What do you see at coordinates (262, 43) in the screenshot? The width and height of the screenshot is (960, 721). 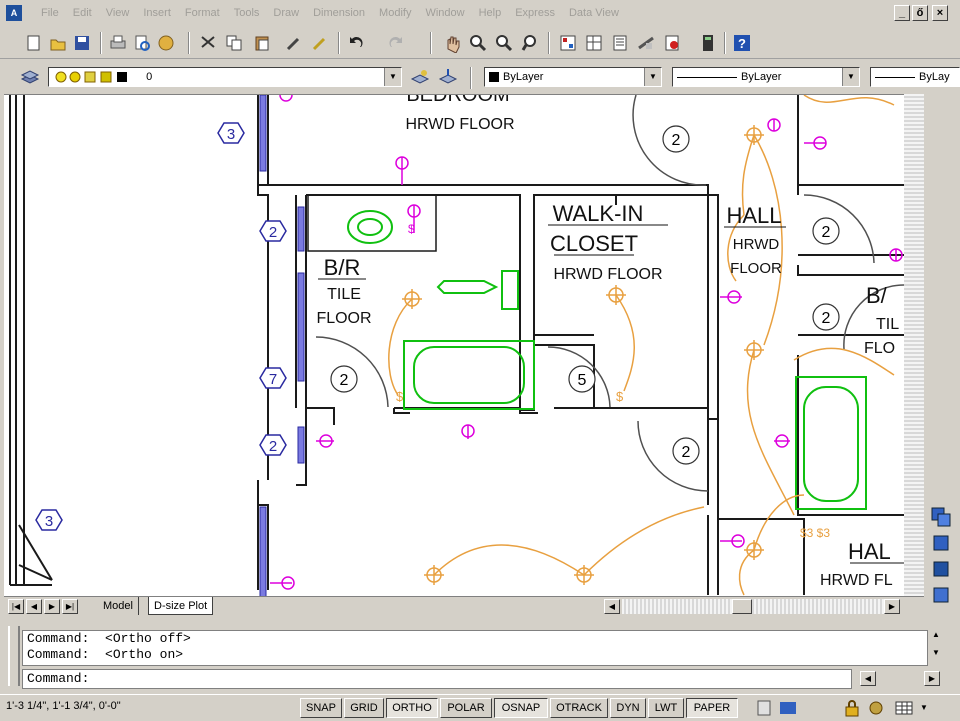 I see `paste-icon` at bounding box center [262, 43].